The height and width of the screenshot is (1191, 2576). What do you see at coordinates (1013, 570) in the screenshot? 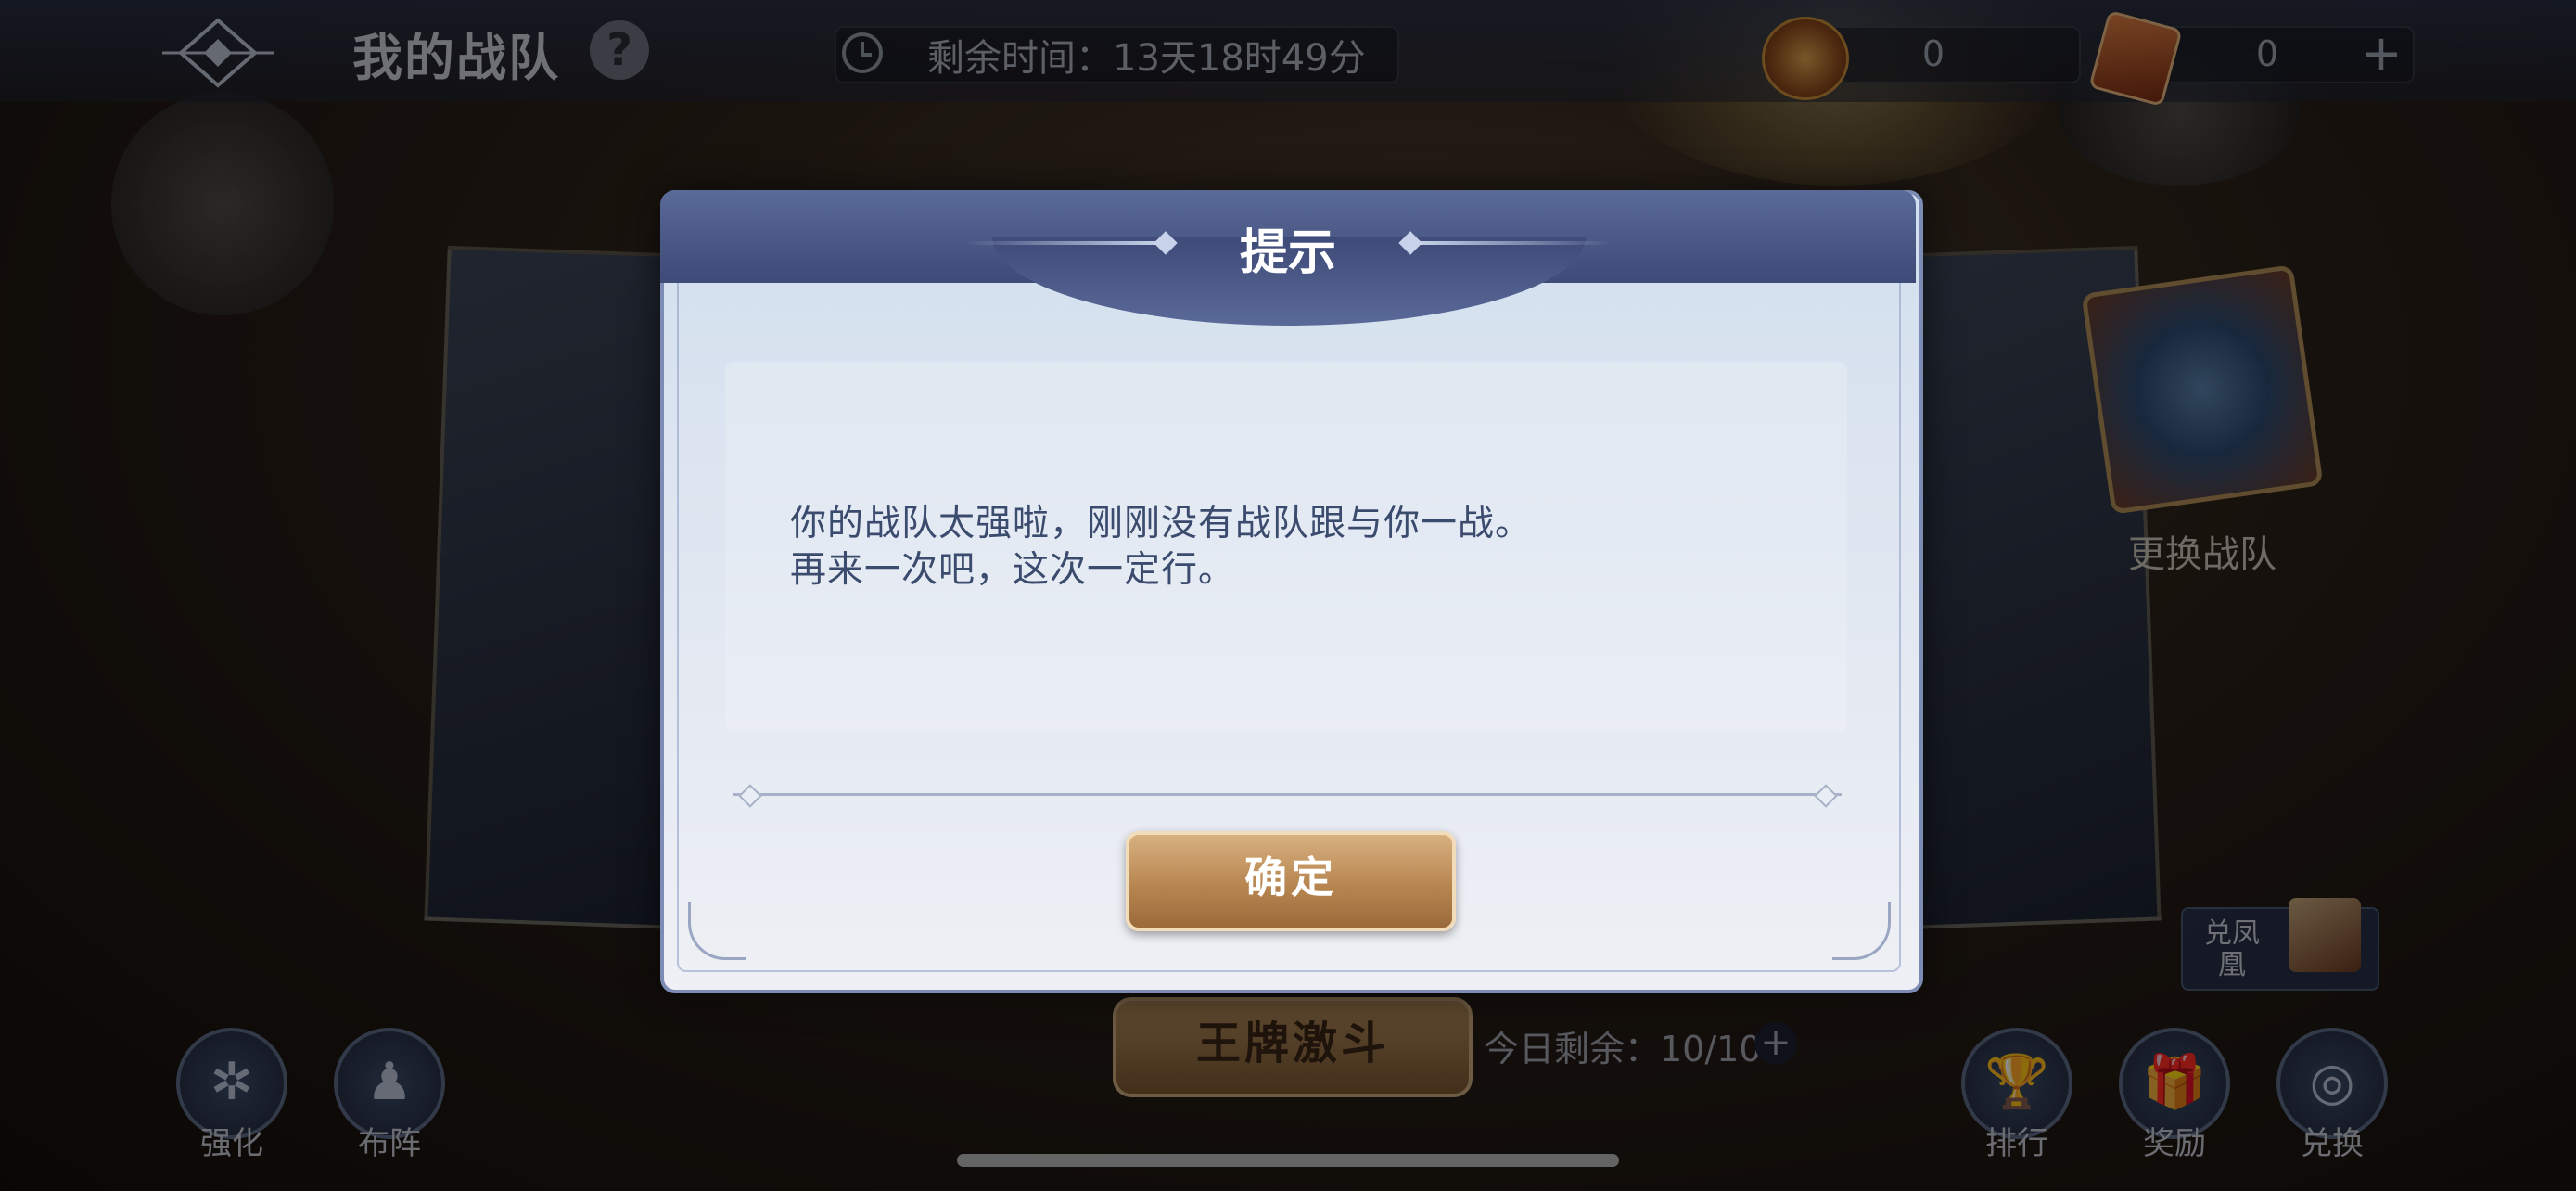
I see `dialog-message-line-2: 再来一次吧，这次一定行。` at bounding box center [1013, 570].